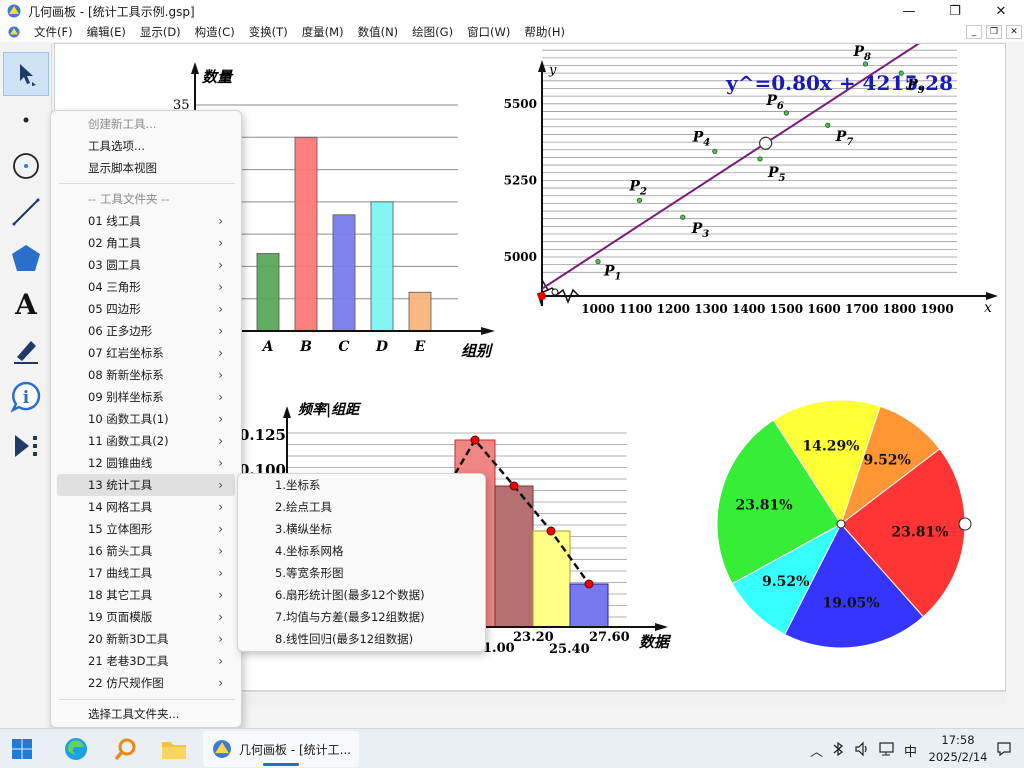 This screenshot has height=768, width=1024. Describe the element at coordinates (146, 595) in the screenshot. I see `tool-folder-item: 18 其它工具 ›` at that location.